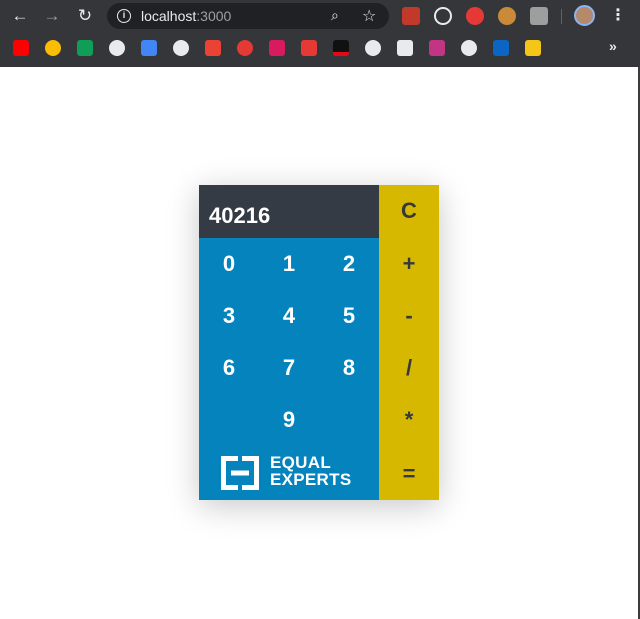  What do you see at coordinates (289, 316) in the screenshot?
I see `digit-4-button: 4` at bounding box center [289, 316].